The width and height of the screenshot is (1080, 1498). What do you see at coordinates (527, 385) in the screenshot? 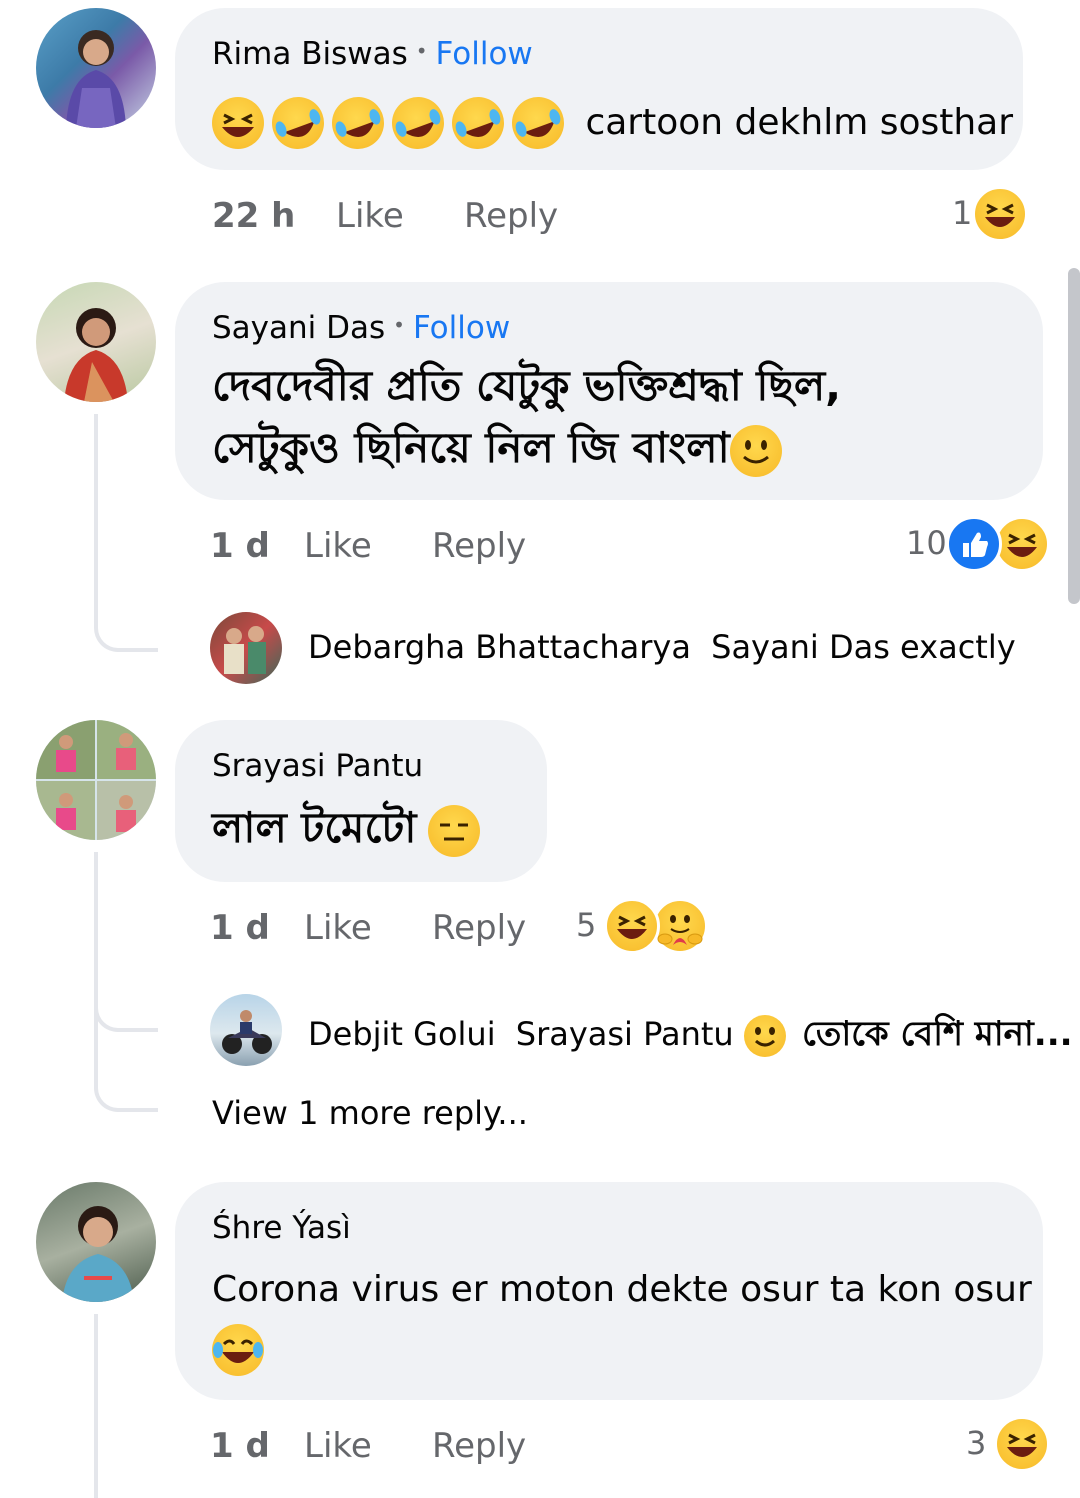
I see `comment-text-line-1: দেবদেবীর প্রতি যেটুকু ভক্তিশ্রদ্ধা ছিল,` at bounding box center [527, 385].